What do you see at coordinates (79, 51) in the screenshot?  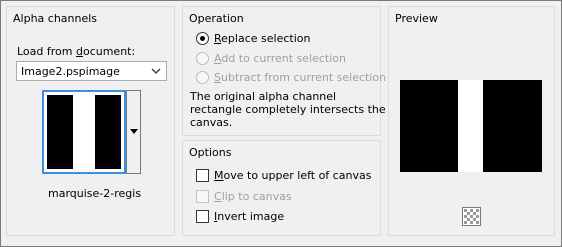 I see `load-label-accel: d` at bounding box center [79, 51].